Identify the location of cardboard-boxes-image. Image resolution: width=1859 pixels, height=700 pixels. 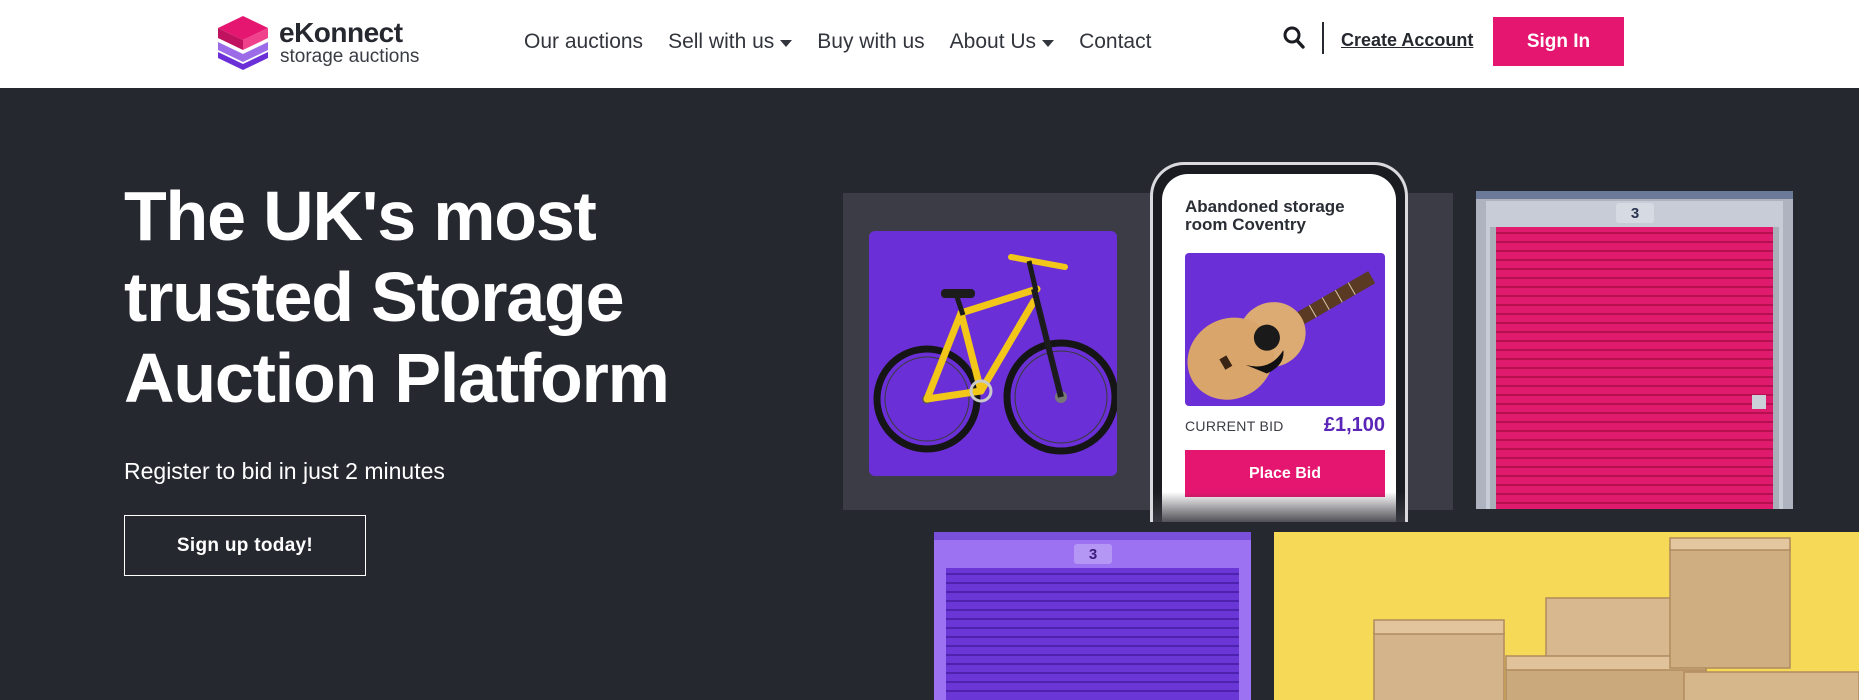
(1566, 616).